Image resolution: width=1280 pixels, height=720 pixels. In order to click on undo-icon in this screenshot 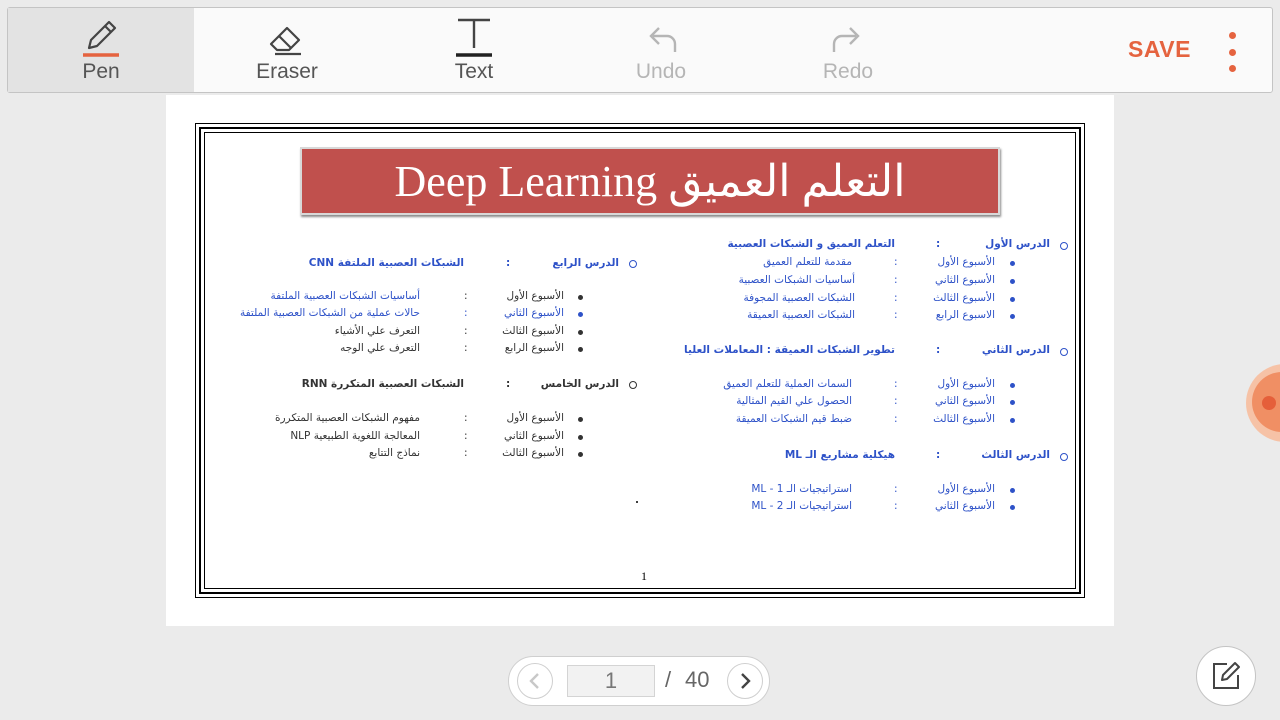, I will do `click(661, 33)`.